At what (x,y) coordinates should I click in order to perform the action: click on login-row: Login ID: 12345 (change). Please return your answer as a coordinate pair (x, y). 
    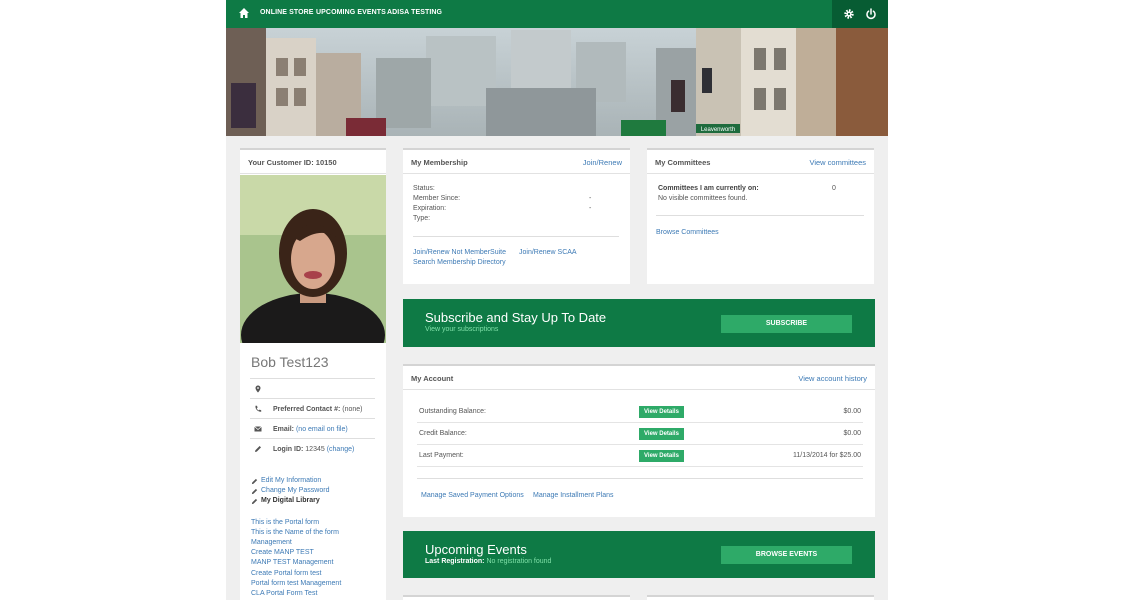
    Looking at the image, I should click on (312, 448).